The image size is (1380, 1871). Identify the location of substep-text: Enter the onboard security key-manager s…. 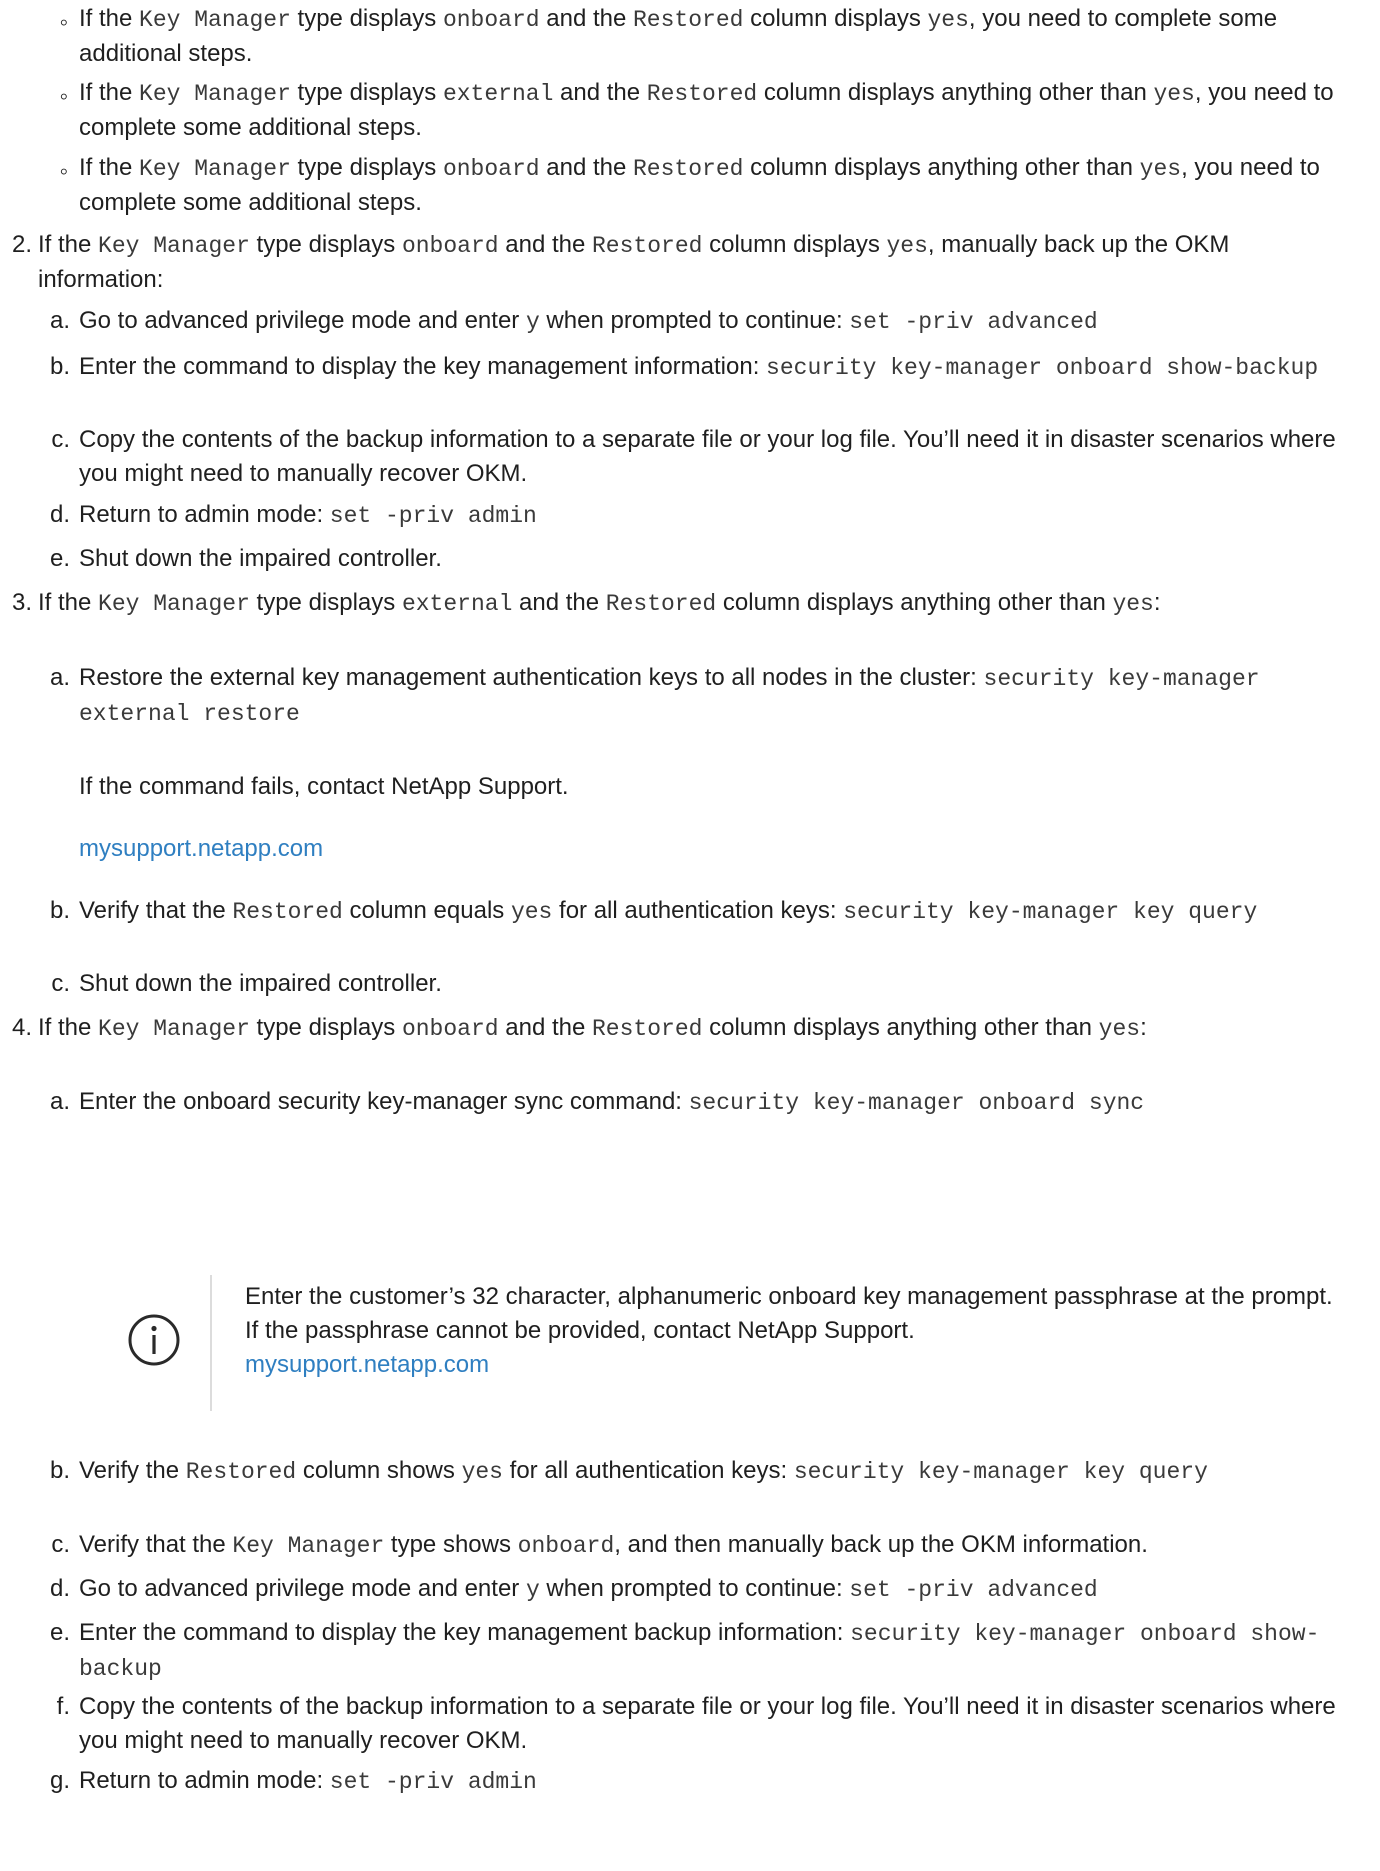
(726, 1102).